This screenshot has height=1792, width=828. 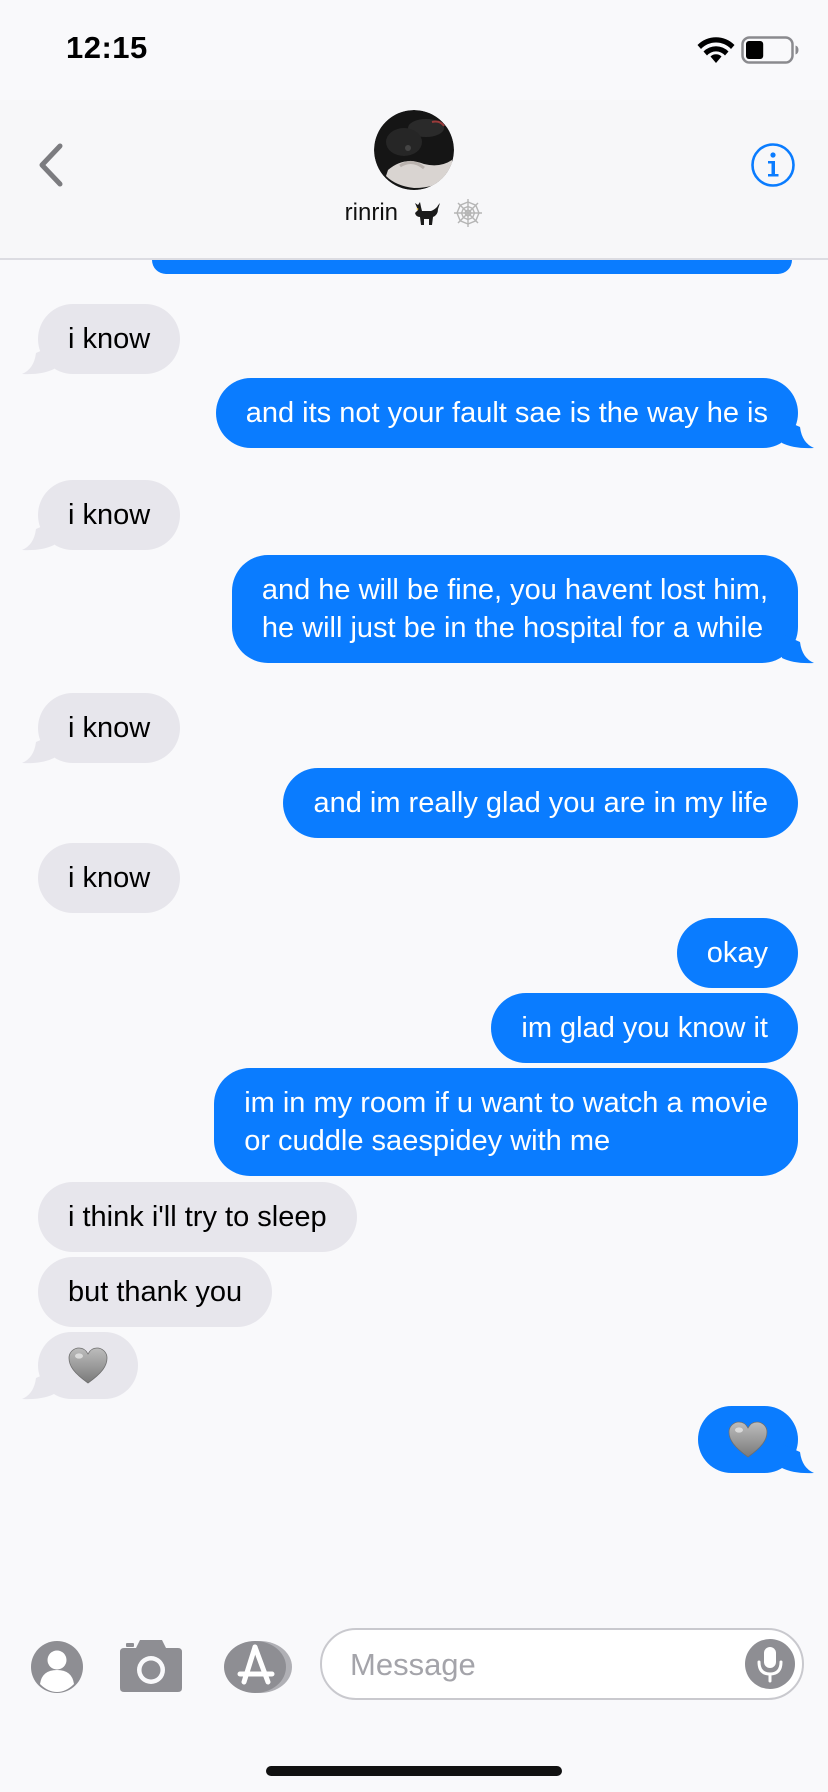 I want to click on microphone-button, so click(x=770, y=1664).